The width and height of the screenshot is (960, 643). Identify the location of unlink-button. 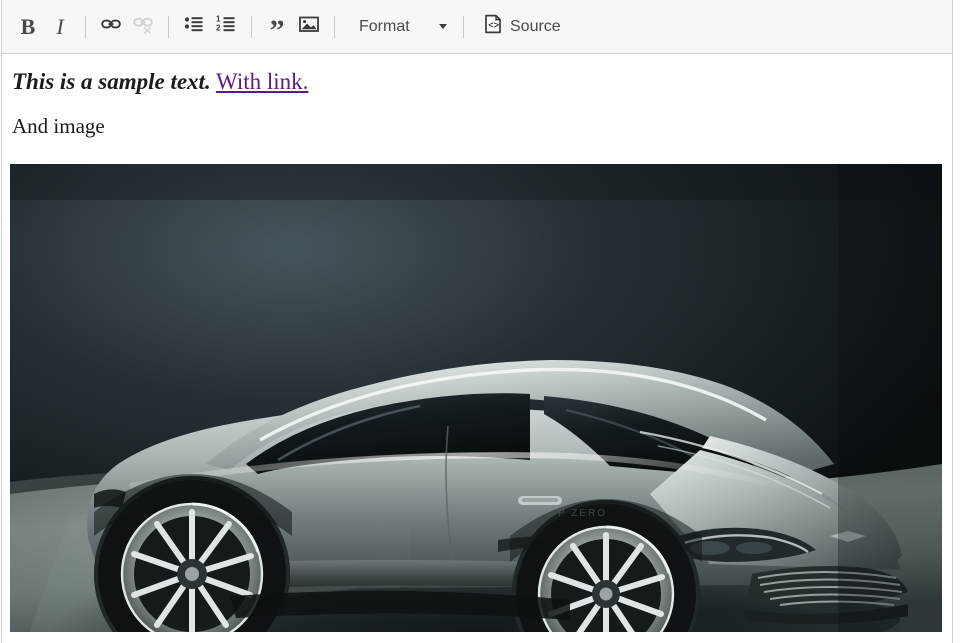
(143, 27).